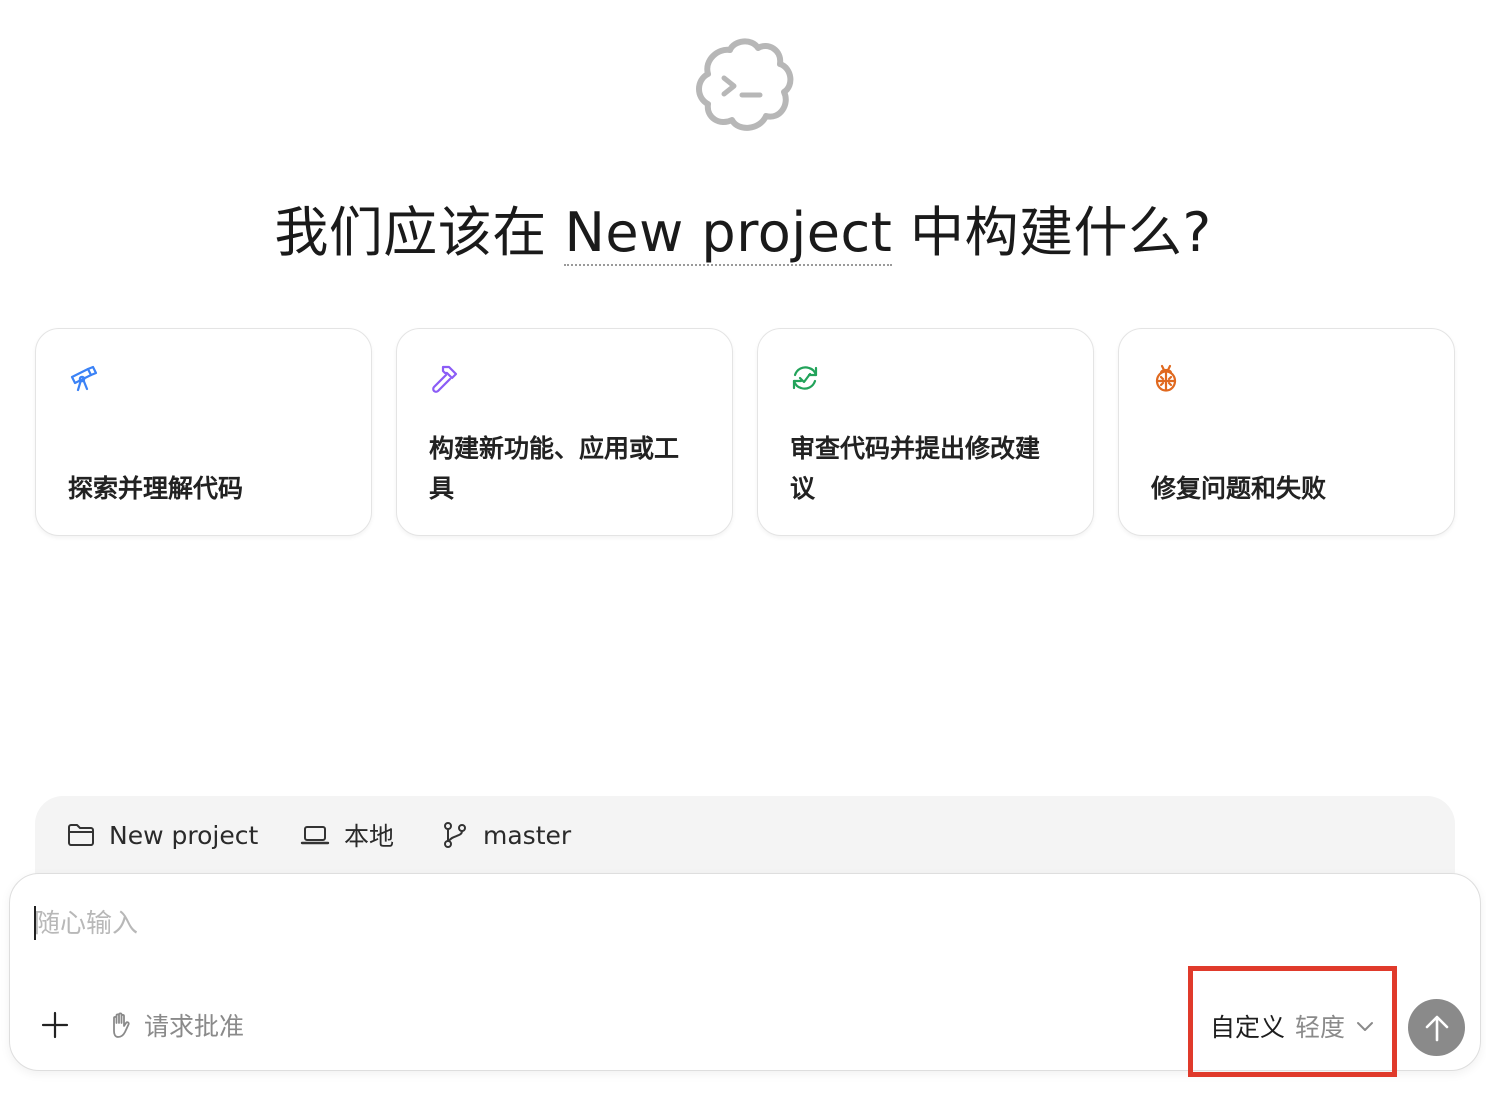 This screenshot has height=1094, width=1486. What do you see at coordinates (315, 835) in the screenshot?
I see `laptop-icon` at bounding box center [315, 835].